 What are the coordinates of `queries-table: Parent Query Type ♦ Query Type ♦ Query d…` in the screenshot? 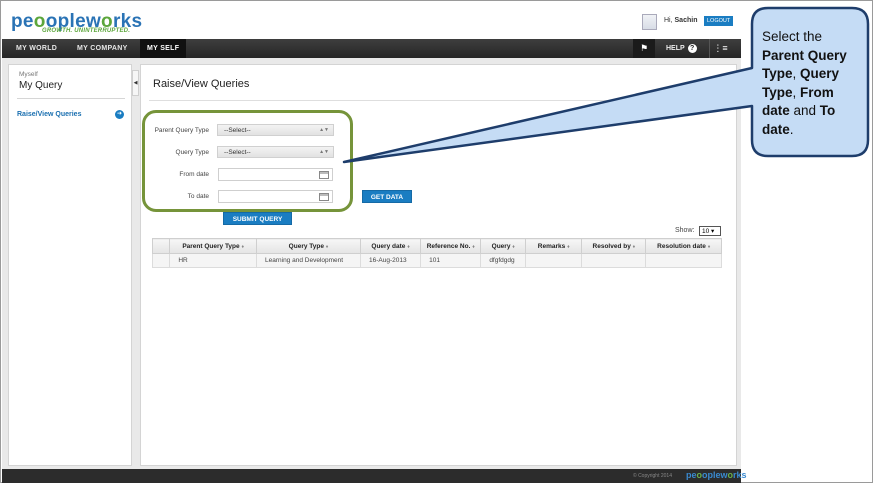 It's located at (436, 253).